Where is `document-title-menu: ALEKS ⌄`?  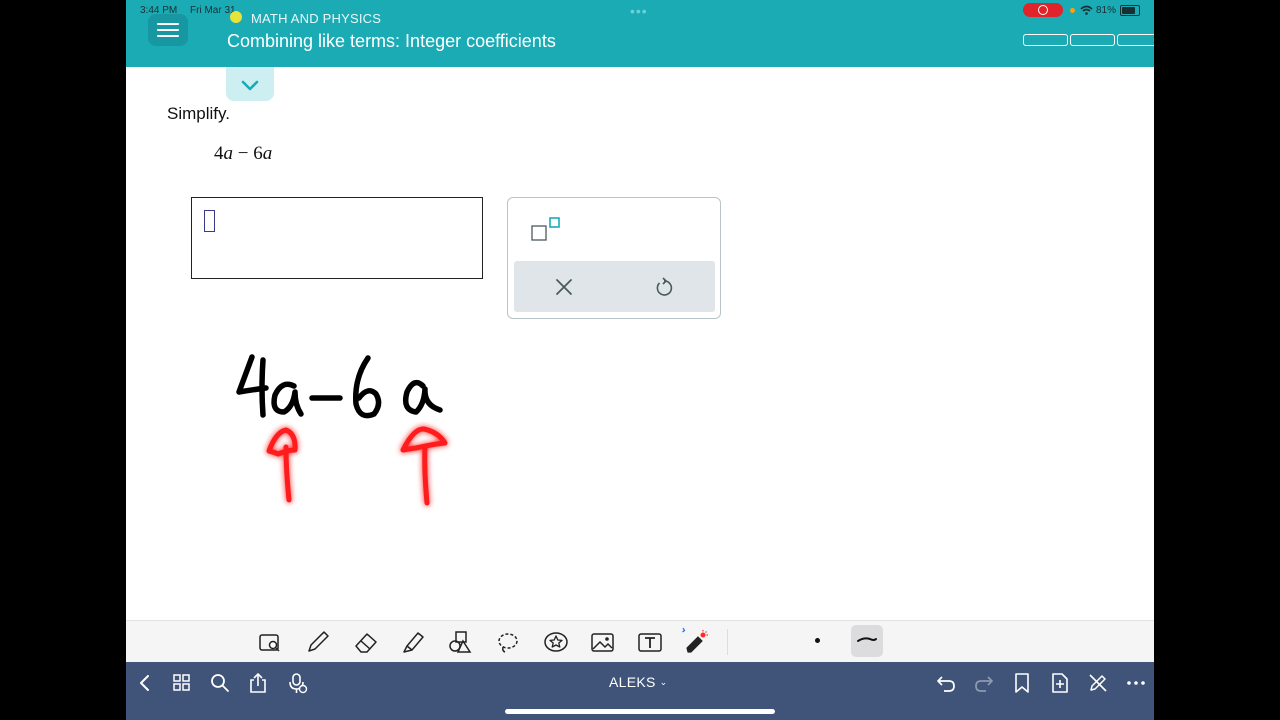
document-title-menu: ALEKS ⌄ is located at coordinates (638, 682).